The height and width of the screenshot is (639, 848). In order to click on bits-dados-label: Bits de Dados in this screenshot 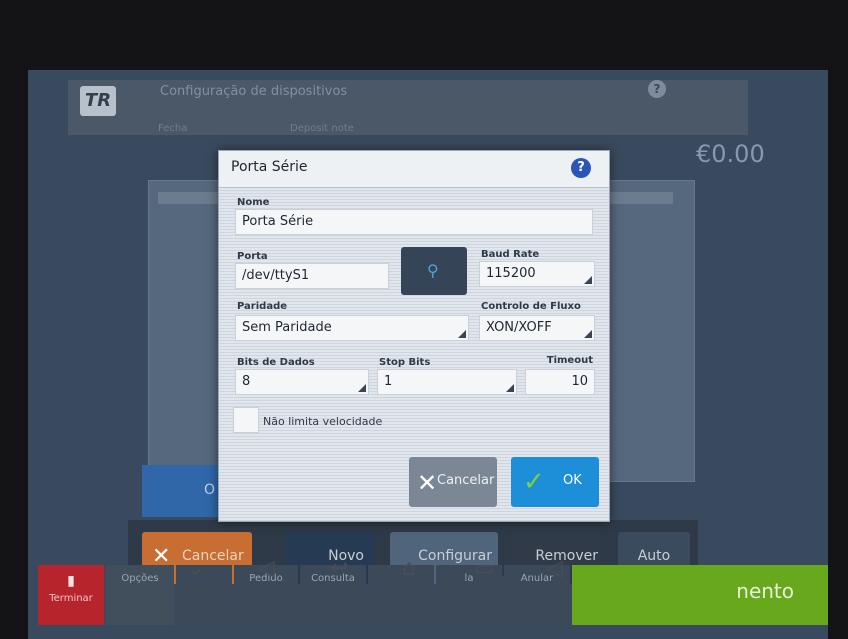, I will do `click(276, 362)`.